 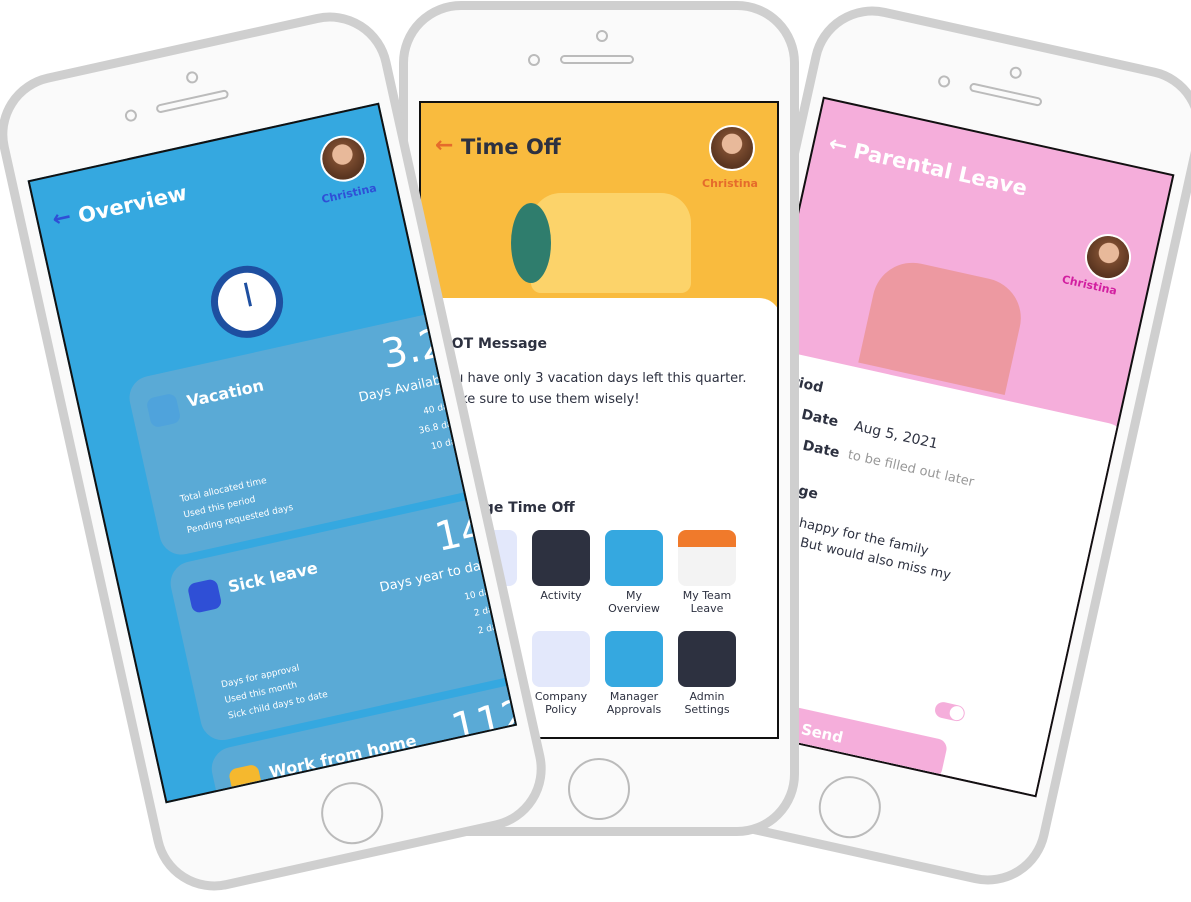 What do you see at coordinates (531, 243) in the screenshot?
I see `plant-illustration` at bounding box center [531, 243].